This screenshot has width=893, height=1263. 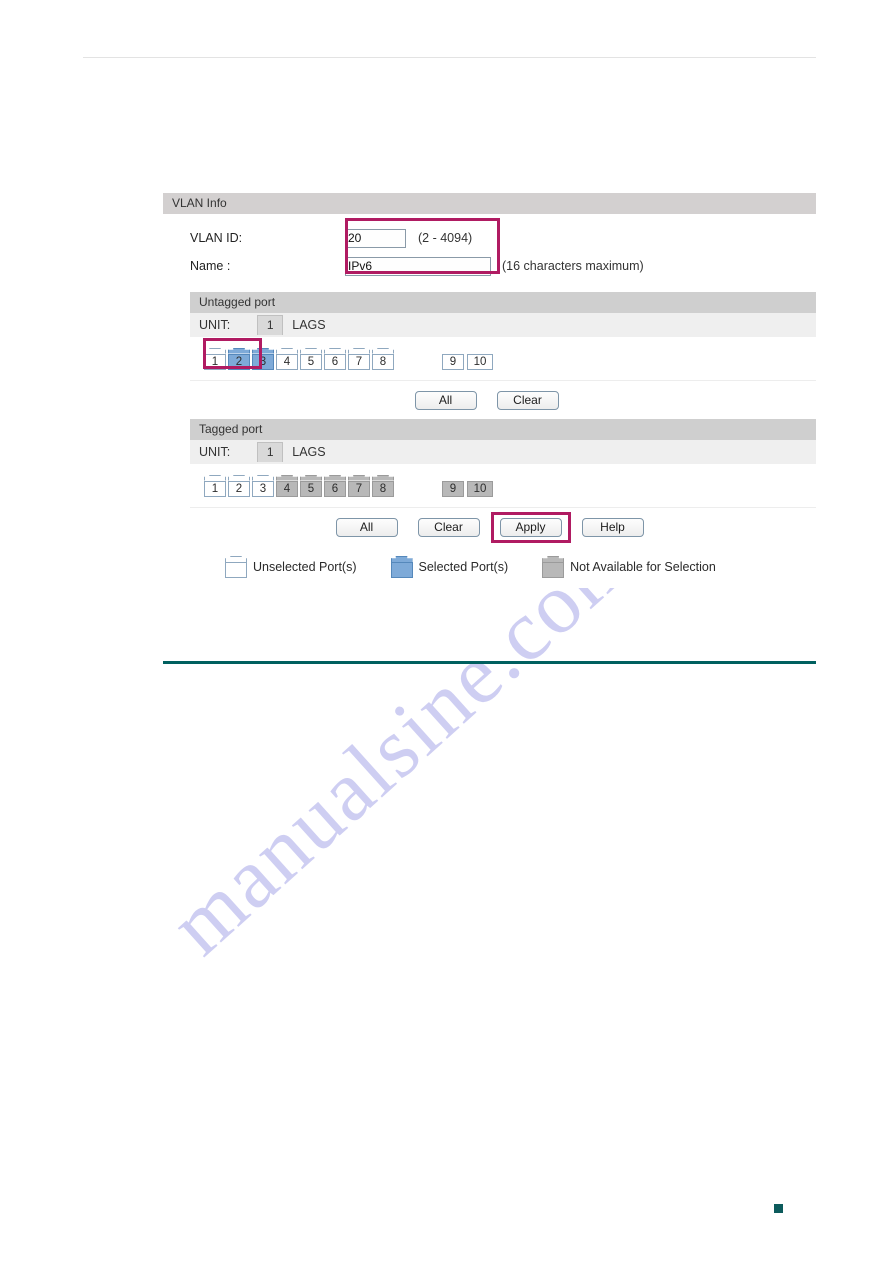 What do you see at coordinates (366, 527) in the screenshot?
I see `tagged-all-button: All` at bounding box center [366, 527].